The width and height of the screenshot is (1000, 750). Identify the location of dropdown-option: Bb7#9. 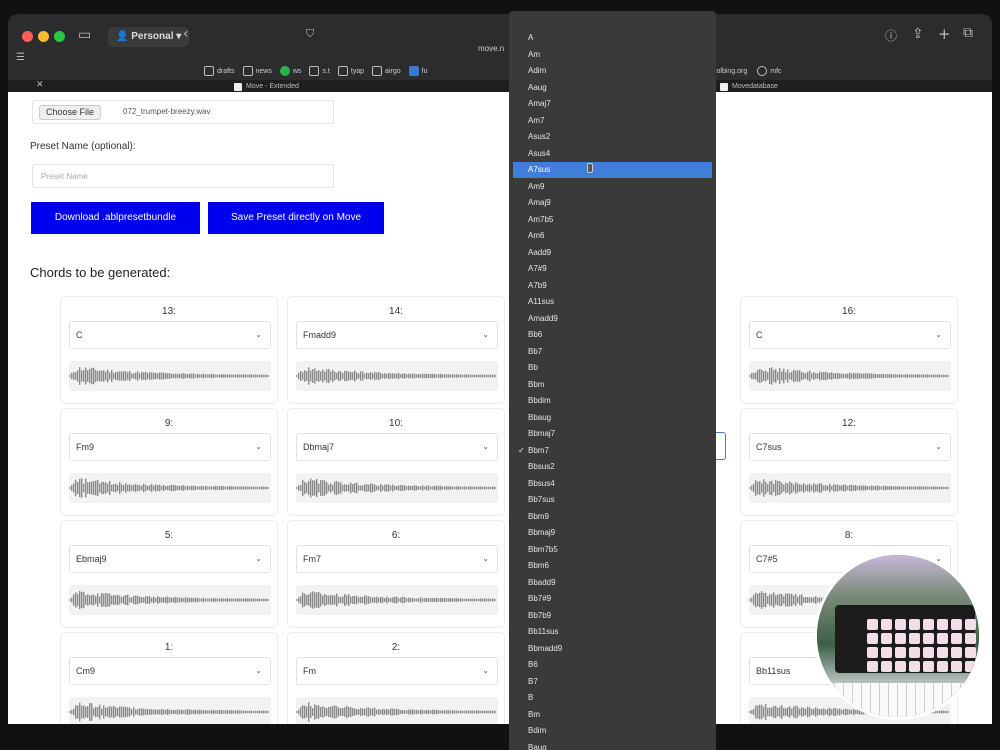
(612, 599).